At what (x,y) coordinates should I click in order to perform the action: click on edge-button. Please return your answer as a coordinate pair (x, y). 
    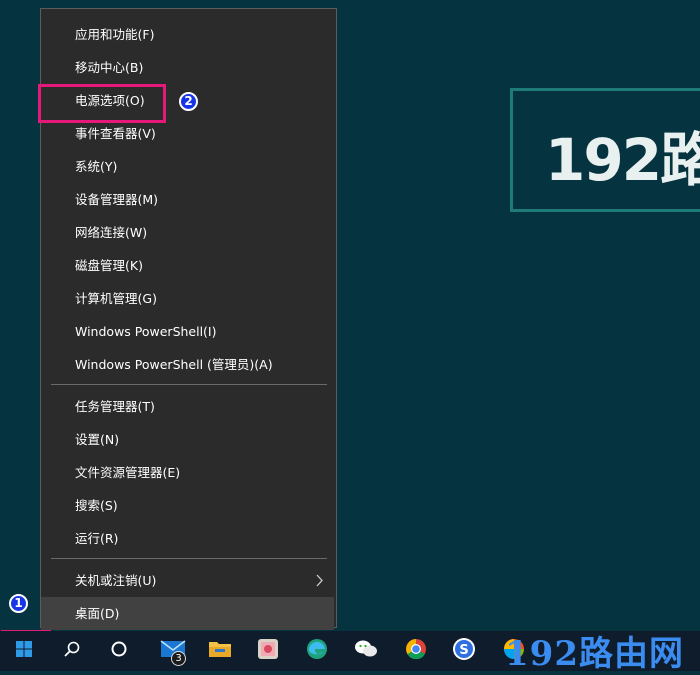
    Looking at the image, I should click on (317, 651).